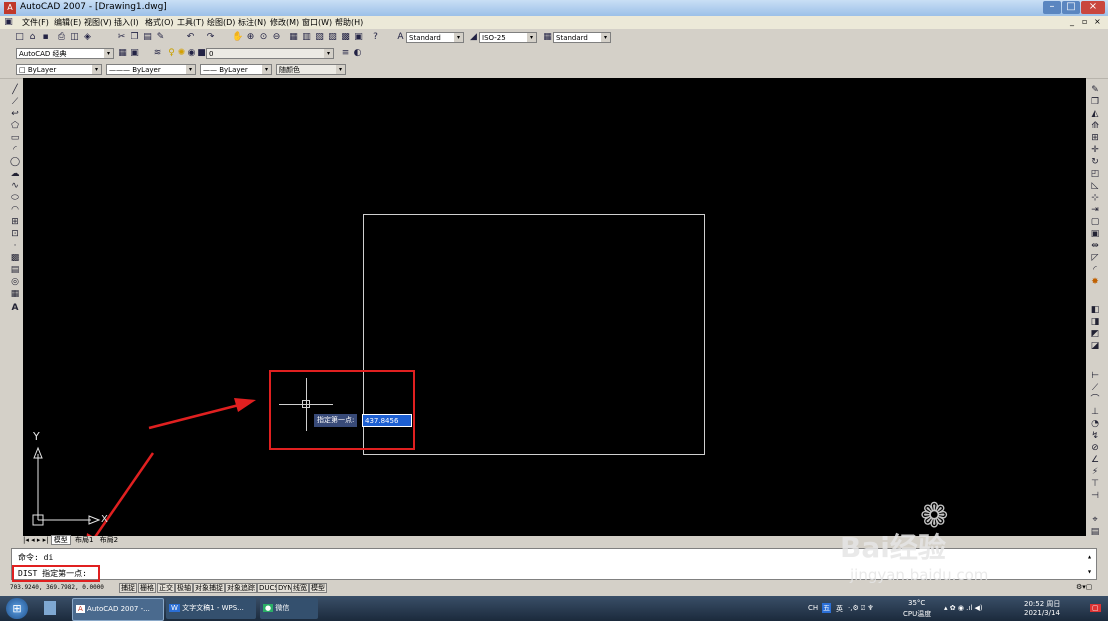 Image resolution: width=1108 pixels, height=621 pixels. I want to click on toggle-grid: 栅格, so click(147, 588).